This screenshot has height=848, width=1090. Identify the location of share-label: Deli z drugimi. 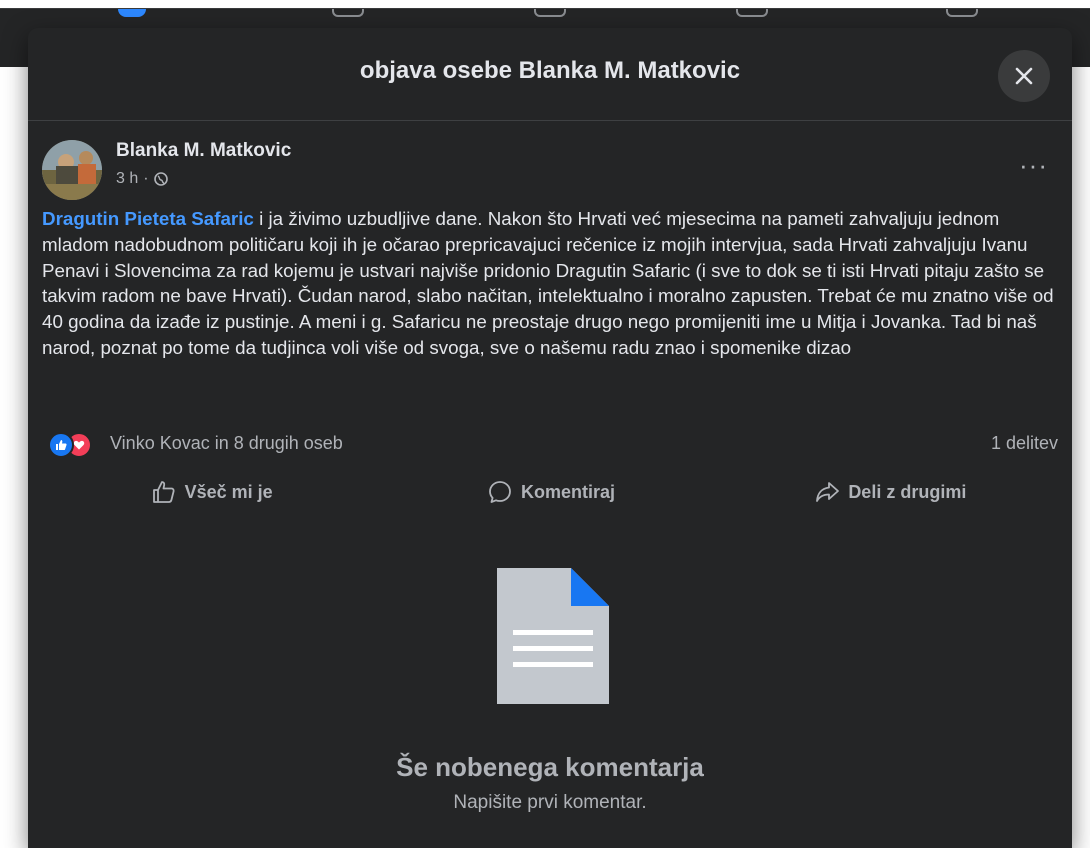
(907, 491).